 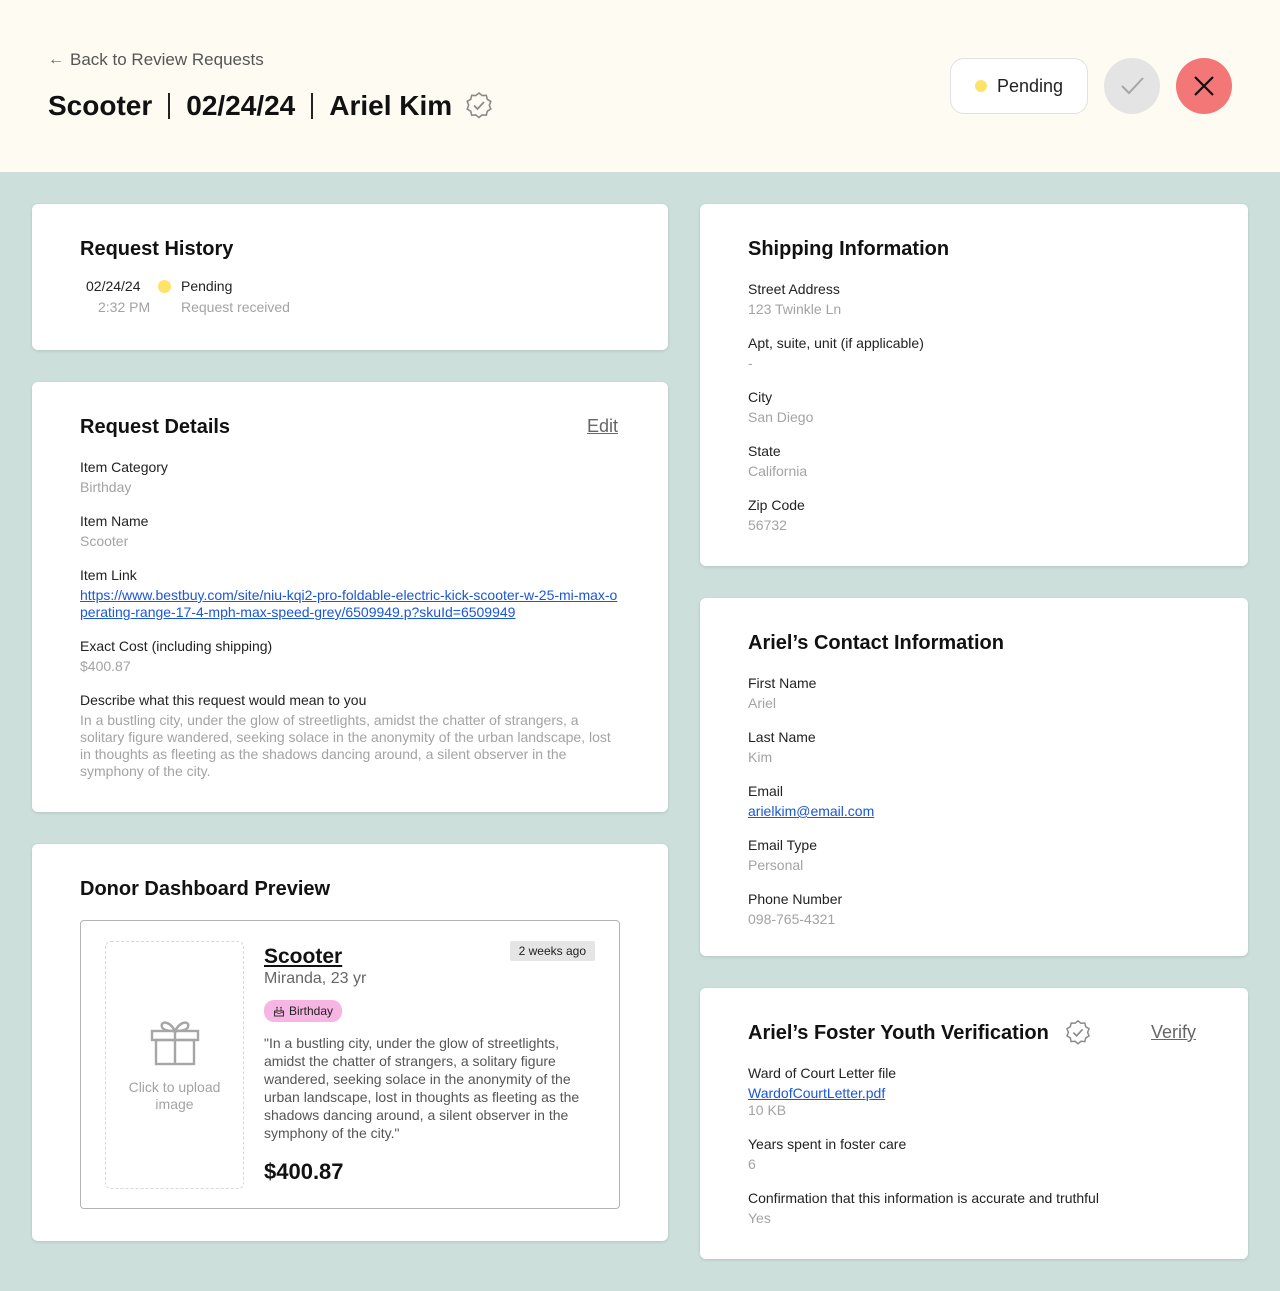 I want to click on gift-icon, so click(x=174, y=1043).